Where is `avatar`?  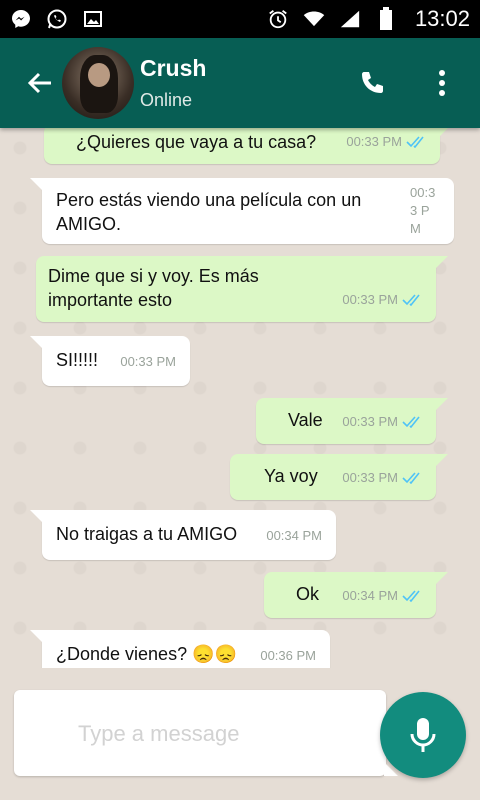
avatar is located at coordinates (98, 83).